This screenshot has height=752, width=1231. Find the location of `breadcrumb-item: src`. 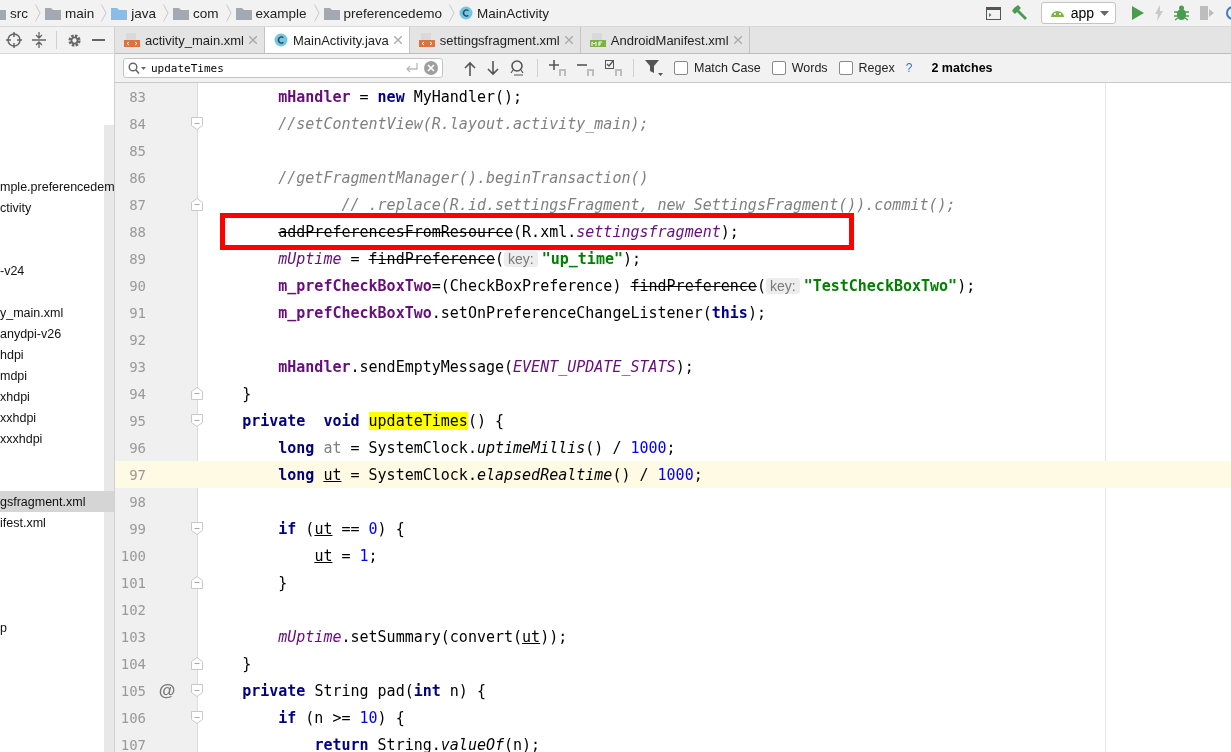

breadcrumb-item: src is located at coordinates (19, 13).